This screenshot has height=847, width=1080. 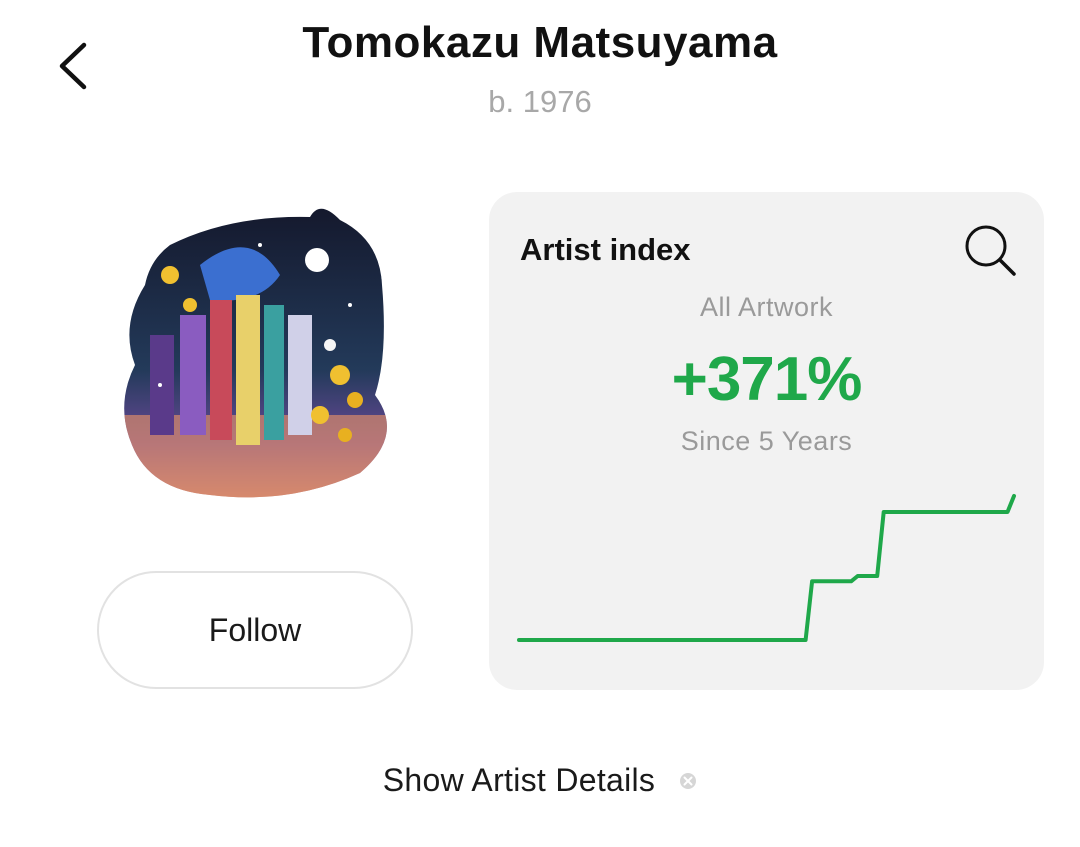 I want to click on artist-index-chart, so click(x=766, y=568).